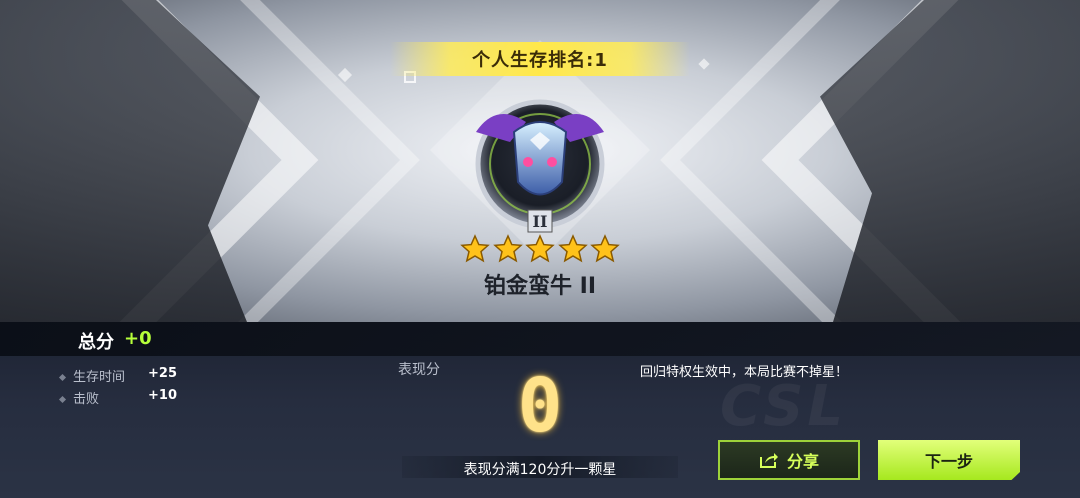 Image resolution: width=1080 pixels, height=498 pixels. What do you see at coordinates (540, 470) in the screenshot?
I see `performance-tip: 表现分满120分升一颗星` at bounding box center [540, 470].